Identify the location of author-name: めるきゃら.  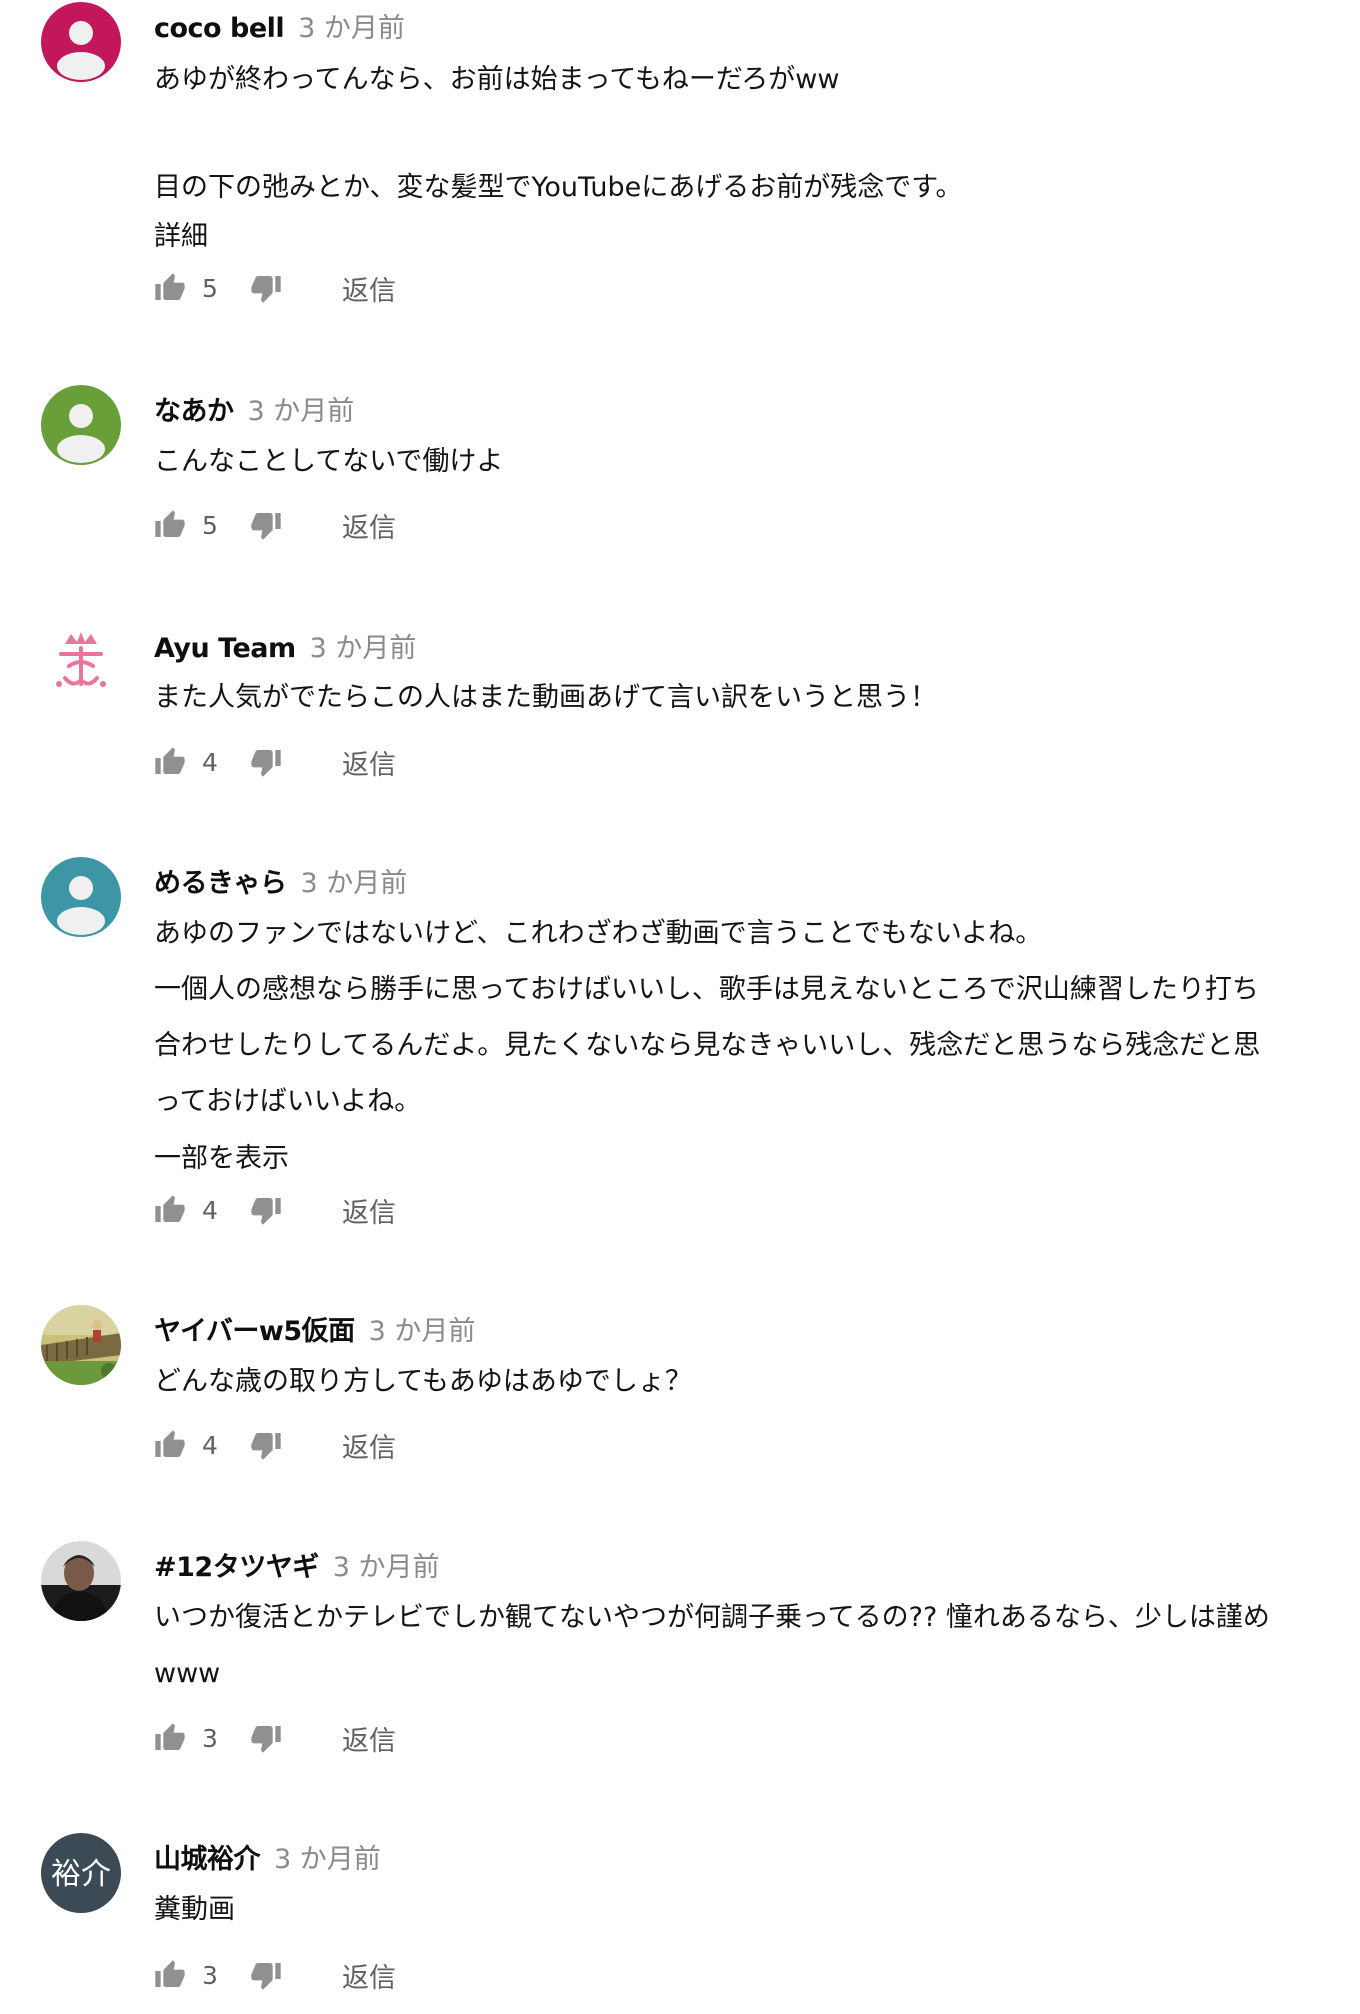
(220, 880).